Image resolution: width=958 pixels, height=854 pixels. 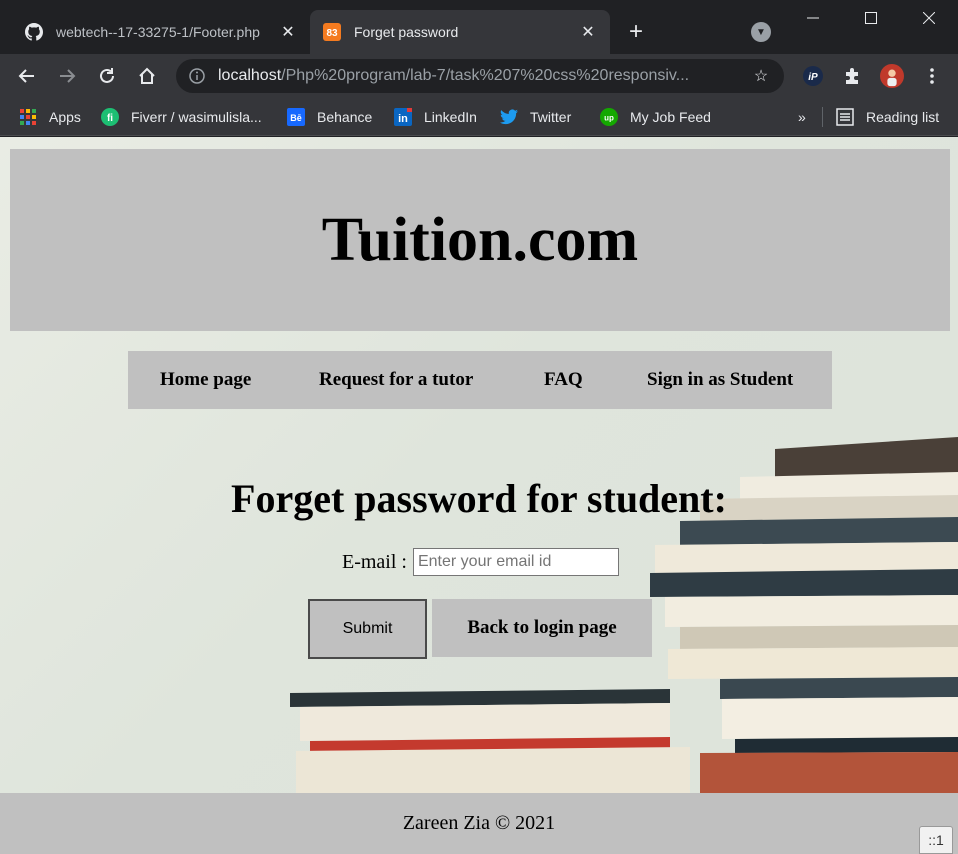 What do you see at coordinates (515, 562) in the screenshot?
I see `email-input` at bounding box center [515, 562].